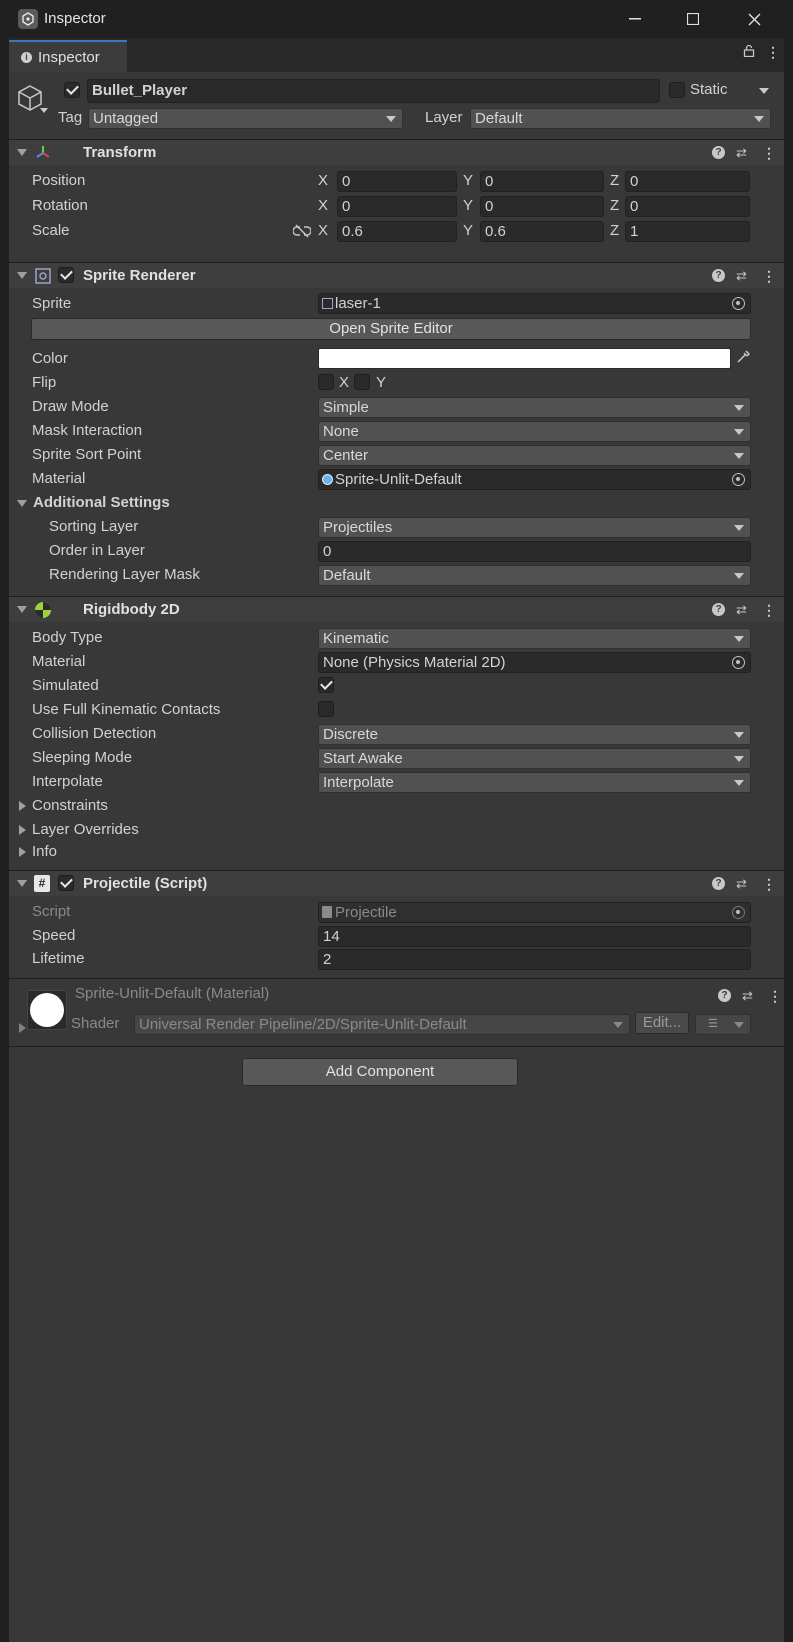 The height and width of the screenshot is (1642, 793). Describe the element at coordinates (534, 431) in the screenshot. I see `mask-interaction-dropdown: None` at that location.